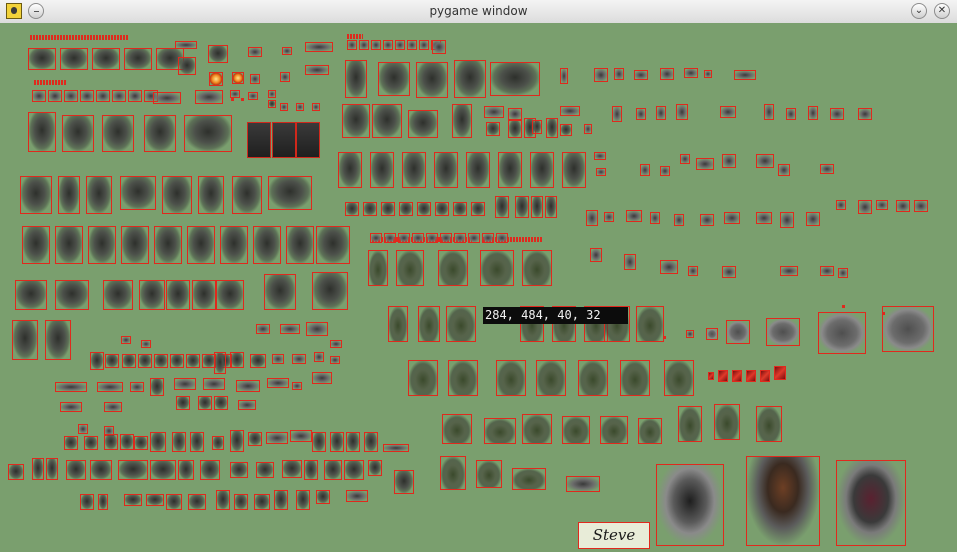 This screenshot has height=552, width=957. I want to click on close-button: ✕, so click(942, 11).